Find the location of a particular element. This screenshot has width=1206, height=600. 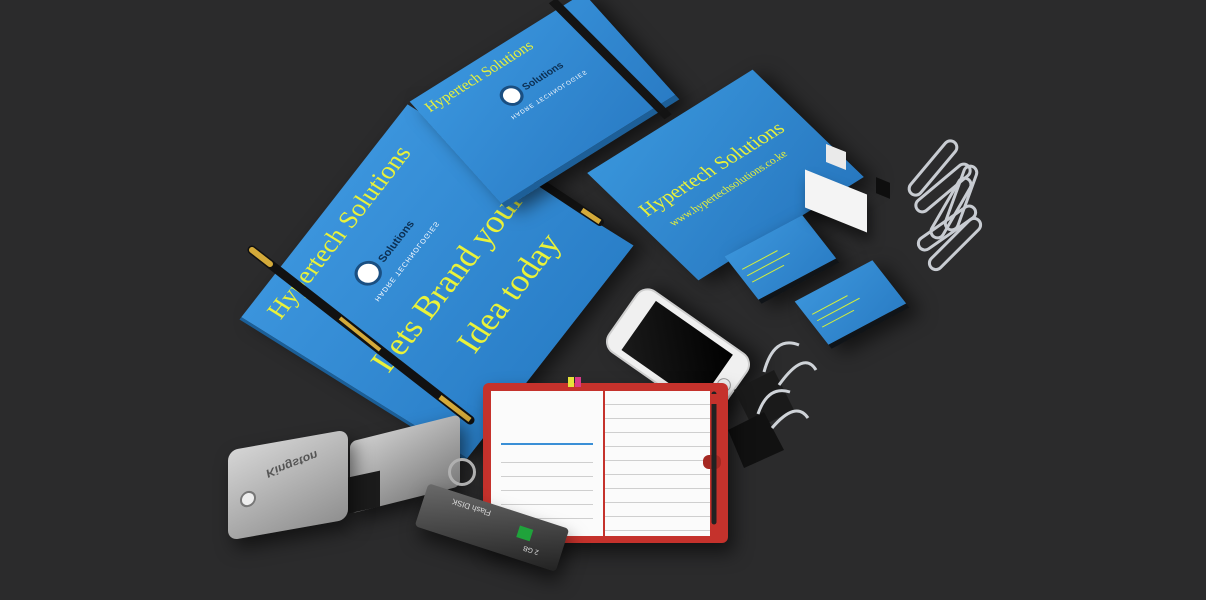

bookmark-tab-yellow is located at coordinates (571, 382).